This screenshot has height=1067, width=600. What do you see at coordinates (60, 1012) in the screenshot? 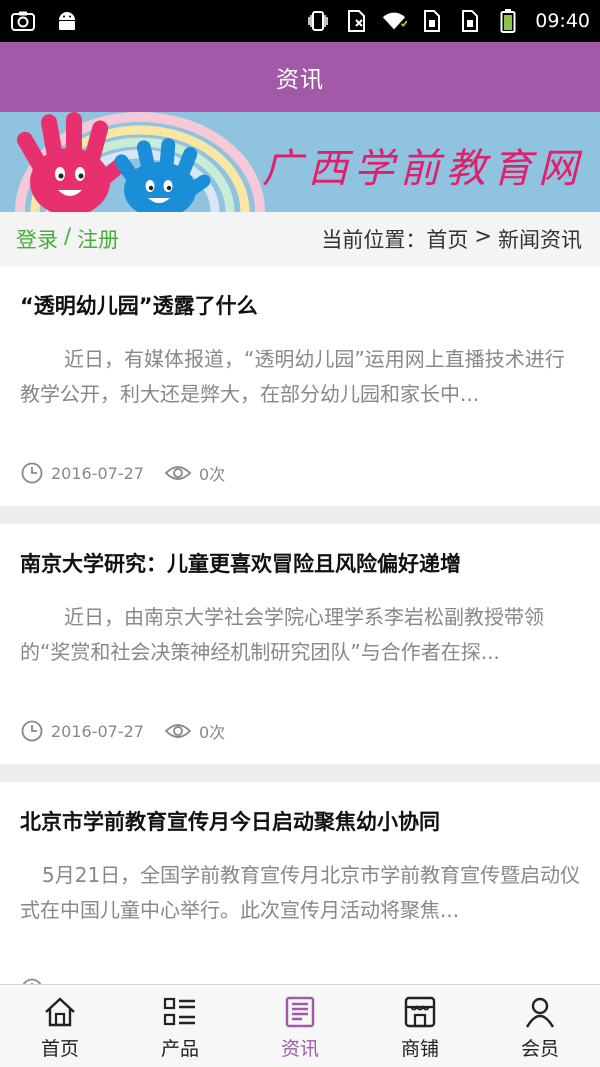
I see `home-icon` at bounding box center [60, 1012].